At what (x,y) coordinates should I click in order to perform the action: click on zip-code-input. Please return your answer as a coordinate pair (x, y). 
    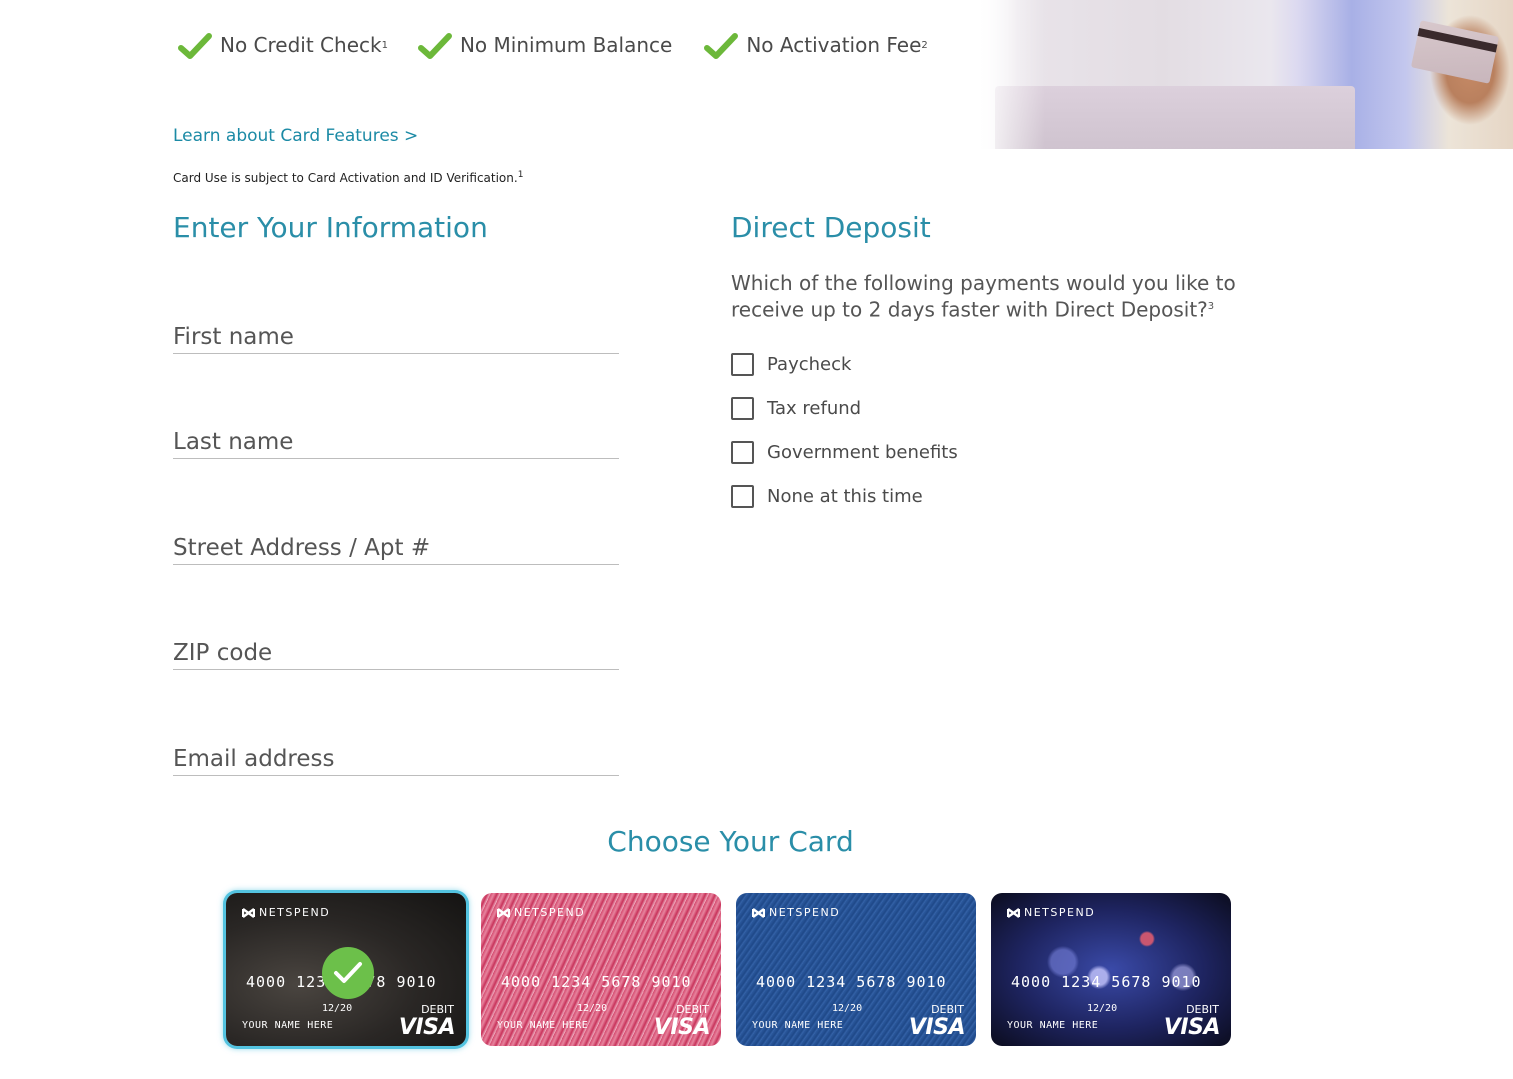
    Looking at the image, I should click on (396, 652).